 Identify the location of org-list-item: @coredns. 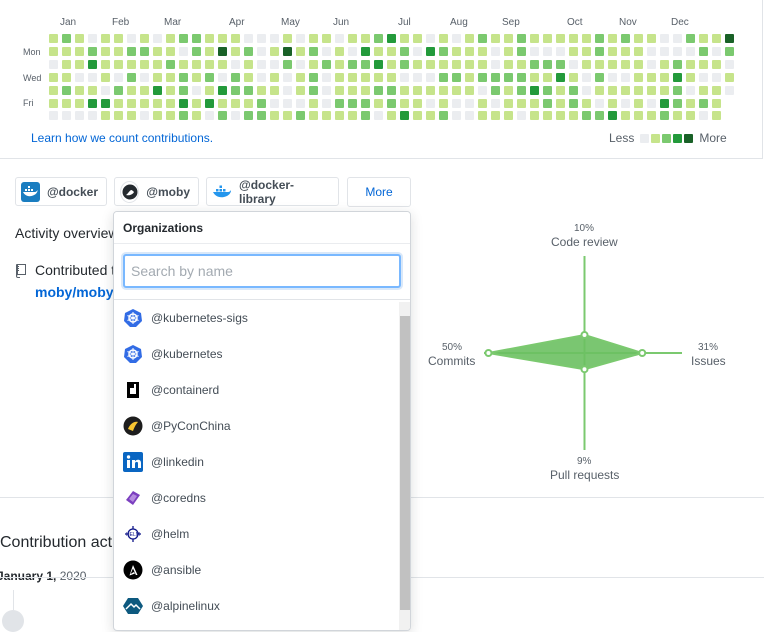
(258, 498).